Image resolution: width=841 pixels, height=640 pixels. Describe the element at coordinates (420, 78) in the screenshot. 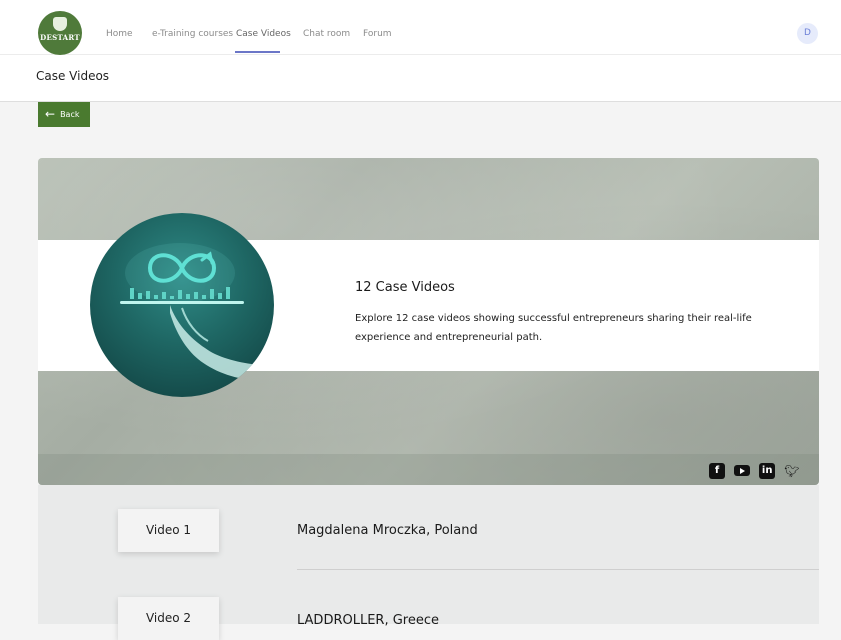

I see `page-header: Case Videos` at that location.